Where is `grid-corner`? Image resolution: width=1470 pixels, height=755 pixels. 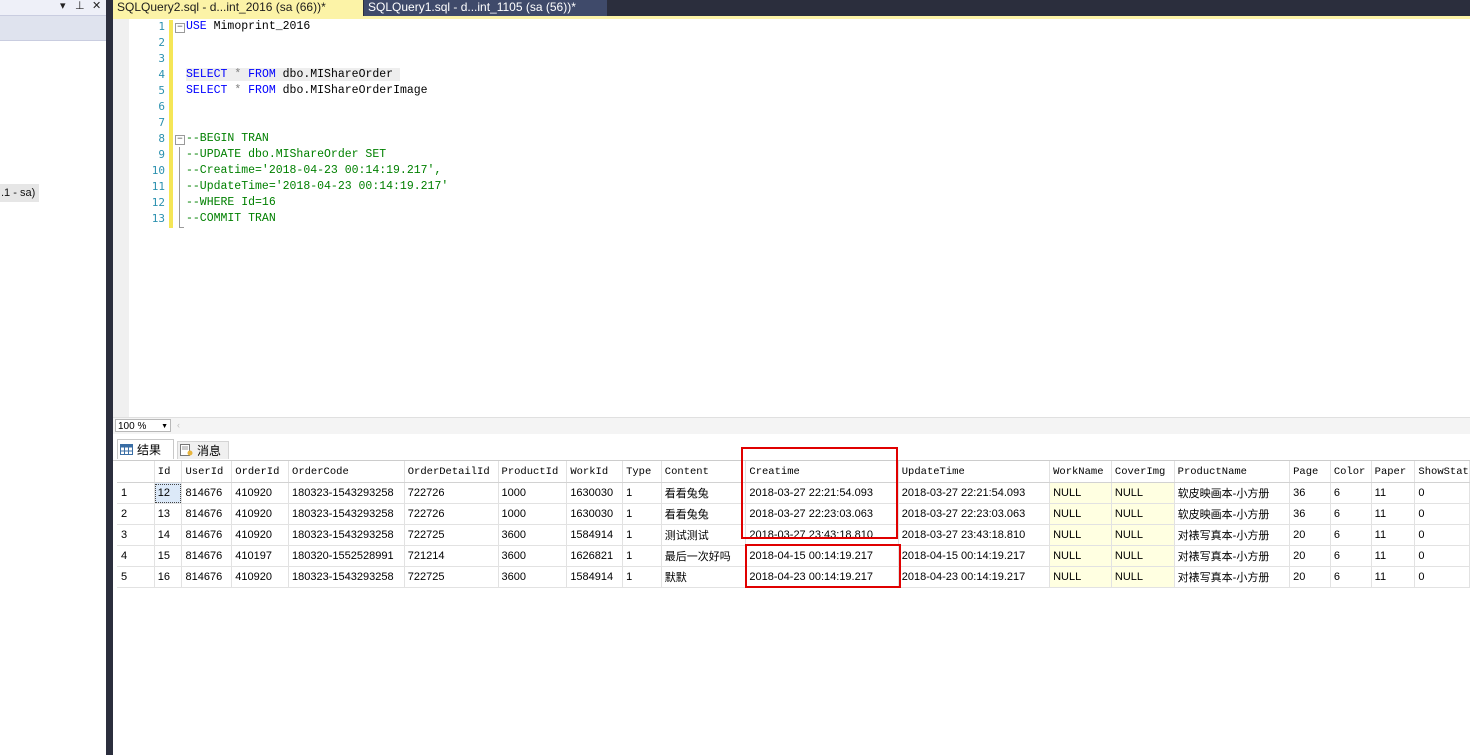 grid-corner is located at coordinates (136, 472).